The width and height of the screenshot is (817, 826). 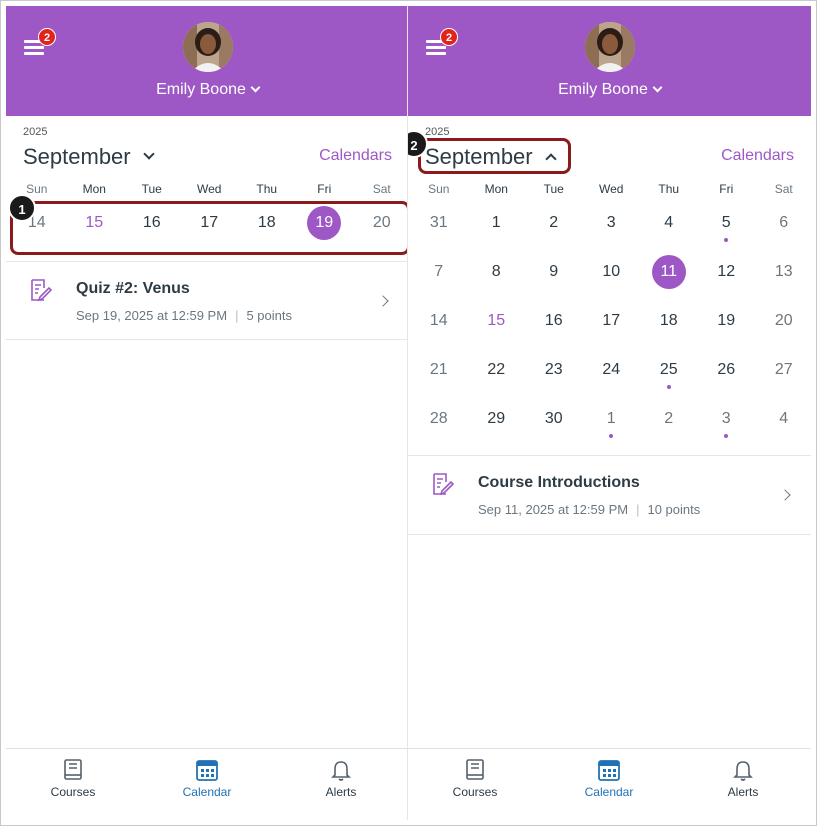 I want to click on event-title: Quiz #2: Venus, so click(x=133, y=288).